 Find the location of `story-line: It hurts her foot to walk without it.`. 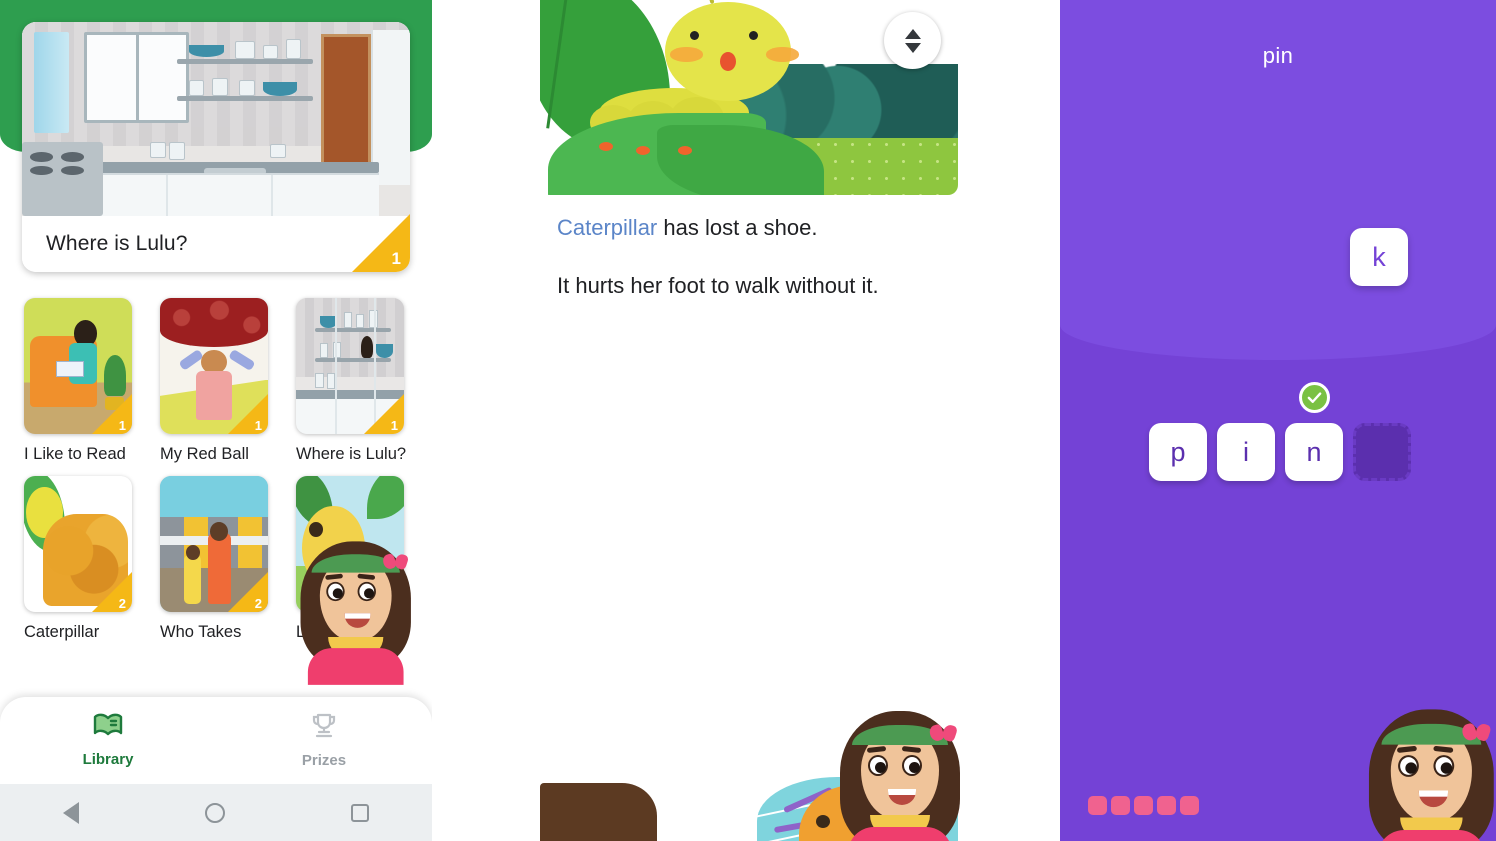

story-line: It hurts her foot to walk without it. is located at coordinates (752, 286).